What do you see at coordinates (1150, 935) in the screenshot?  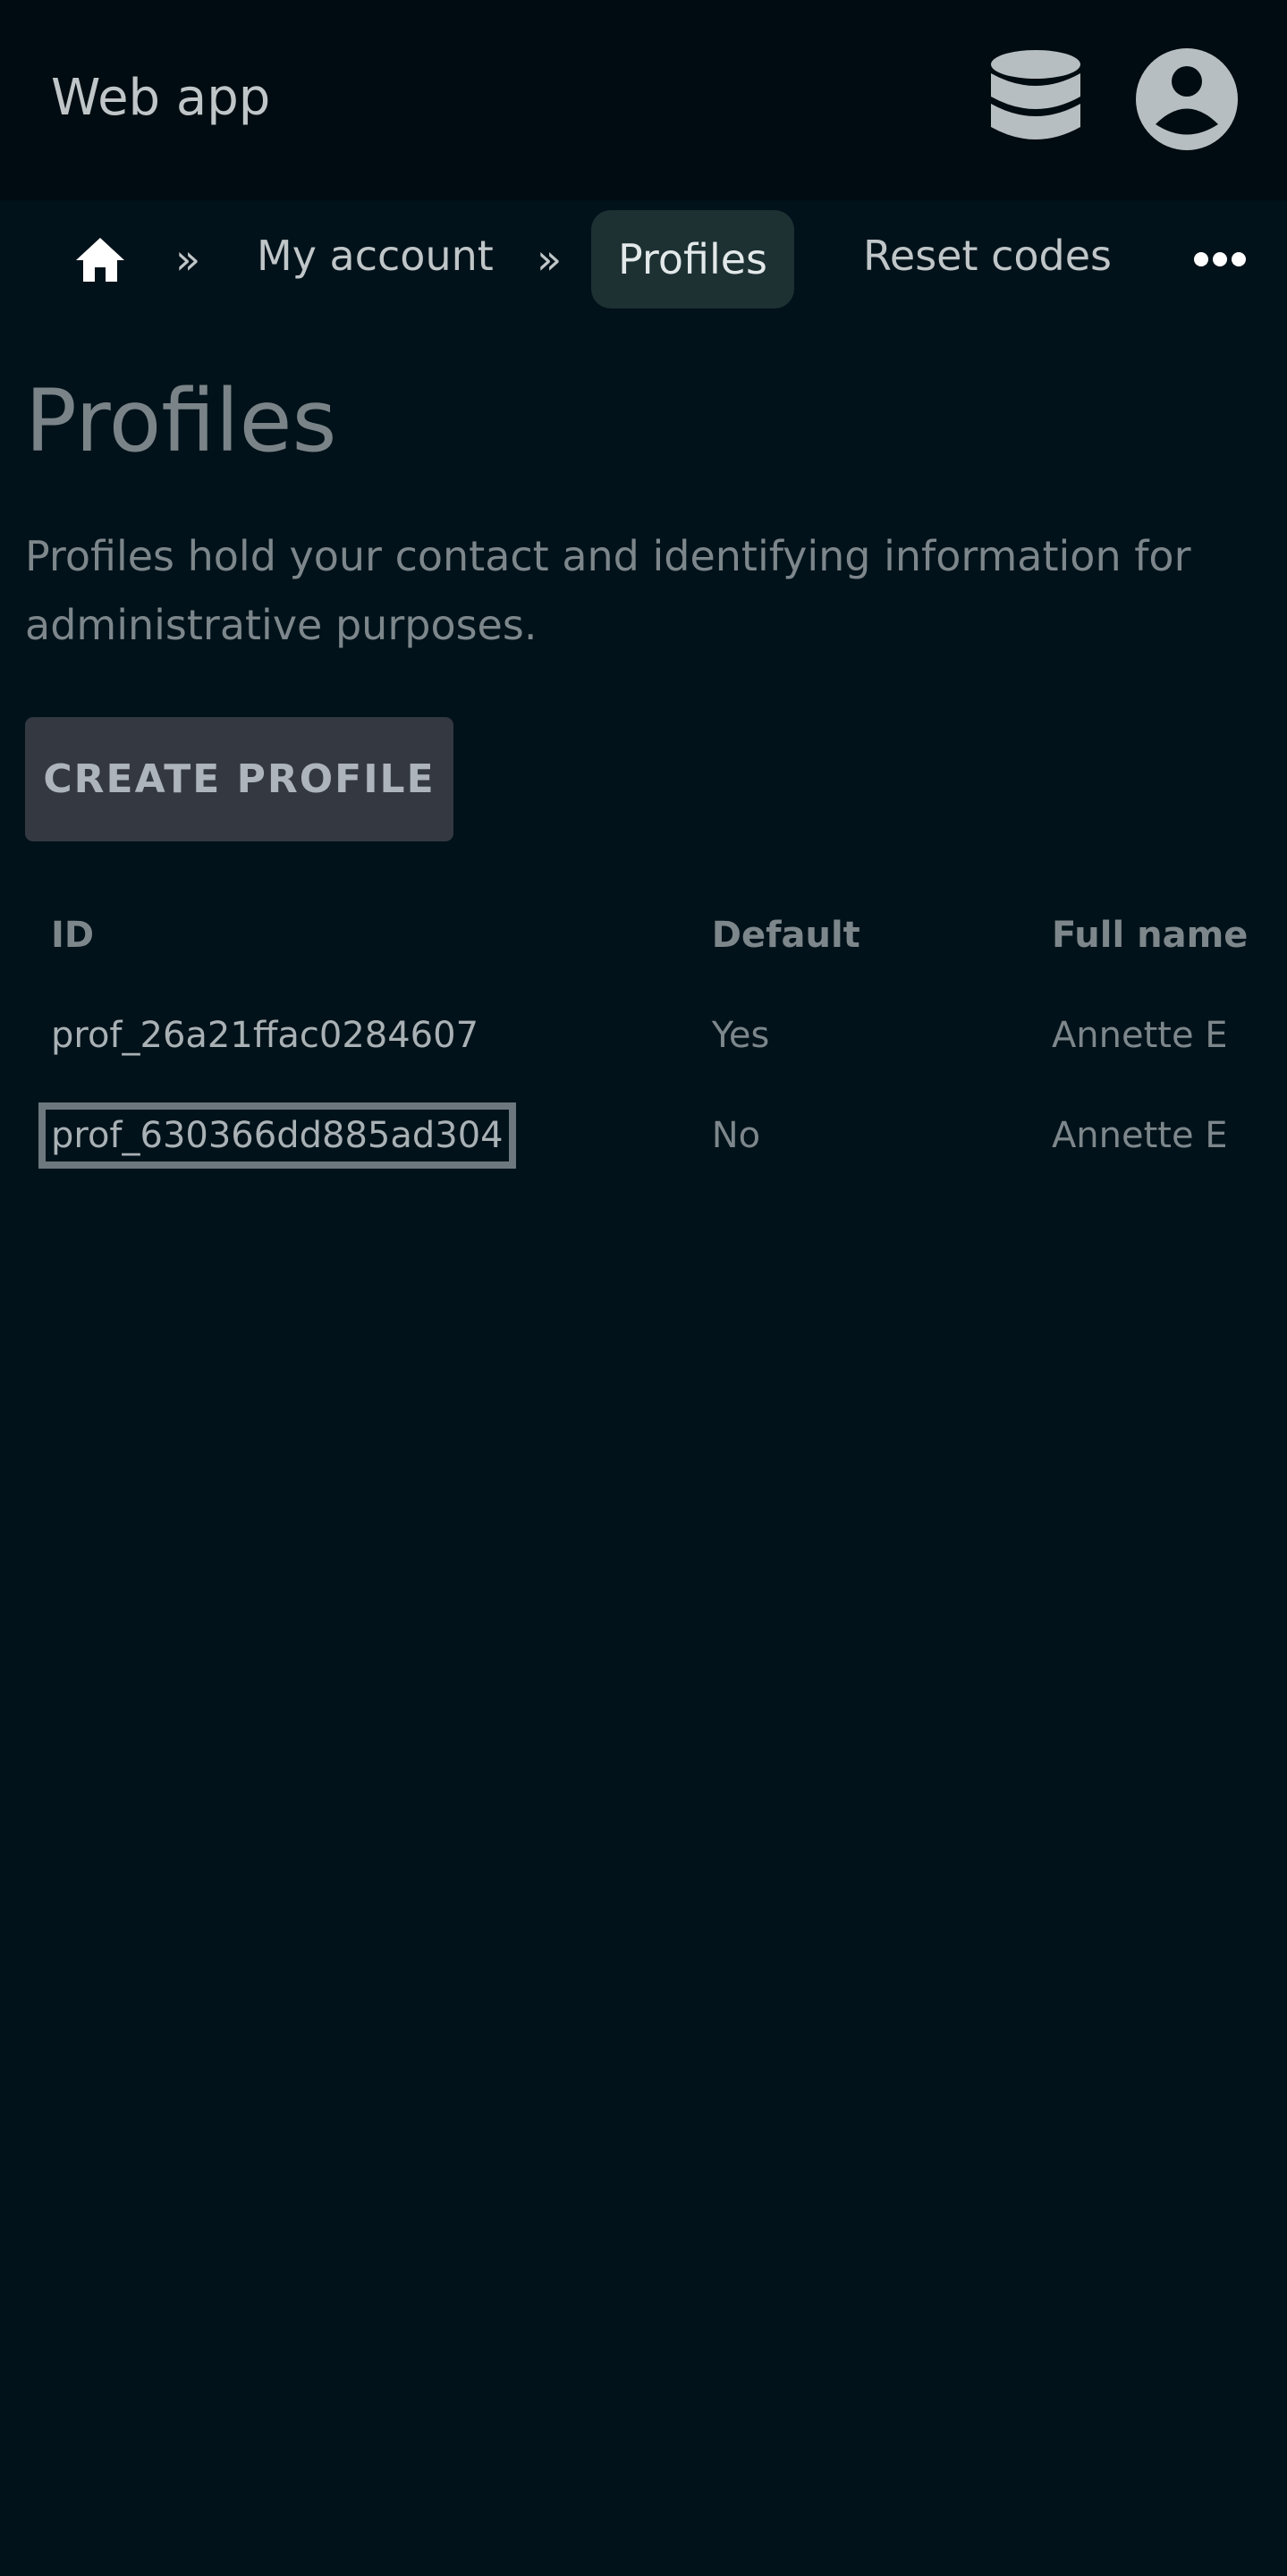 I see `column-header-full-name: Full name` at bounding box center [1150, 935].